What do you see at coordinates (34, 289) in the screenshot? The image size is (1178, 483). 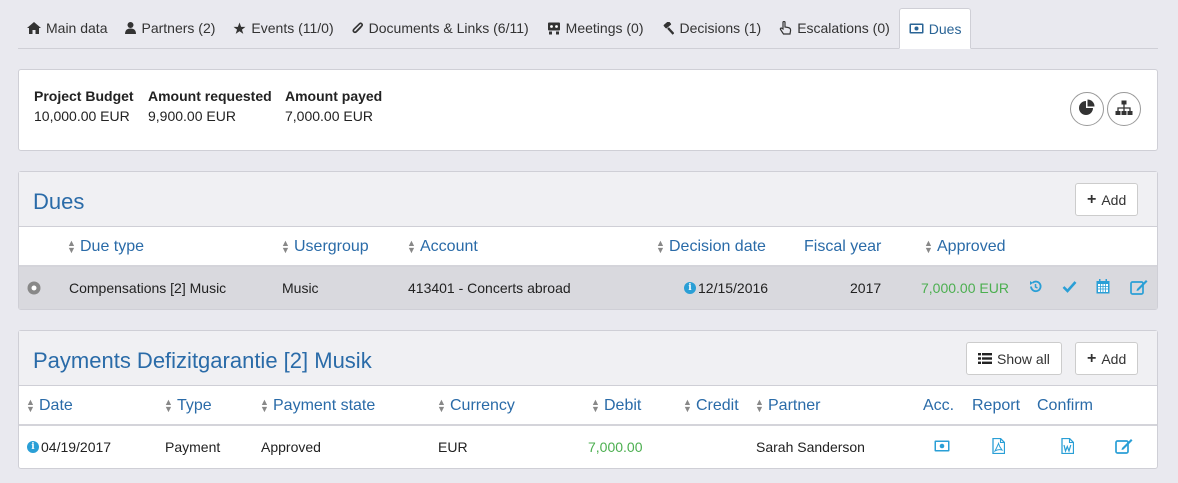 I see `radio-icon` at bounding box center [34, 289].